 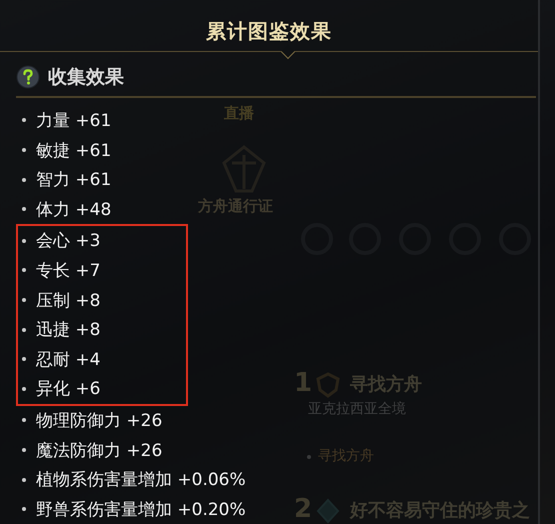 What do you see at coordinates (68, 241) in the screenshot?
I see `effect-text: 会心 +3` at bounding box center [68, 241].